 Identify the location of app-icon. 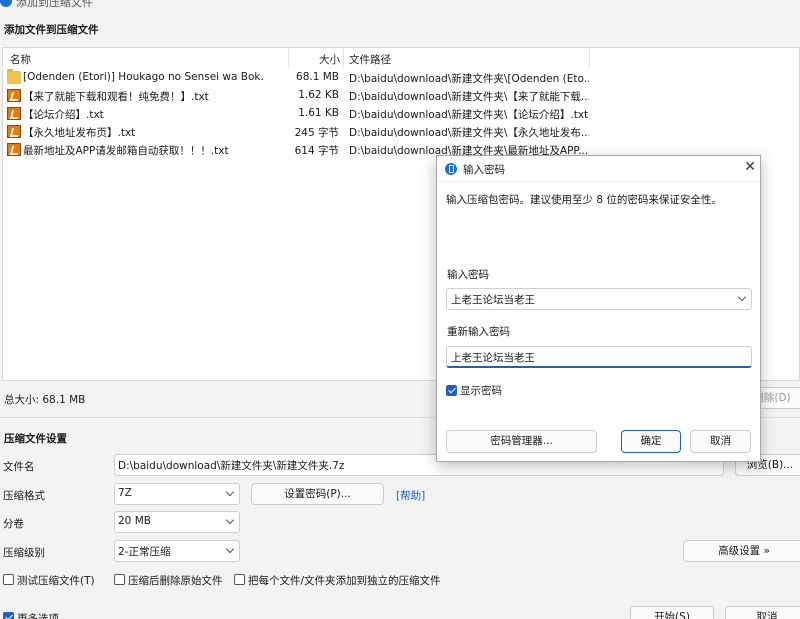
(6, 3).